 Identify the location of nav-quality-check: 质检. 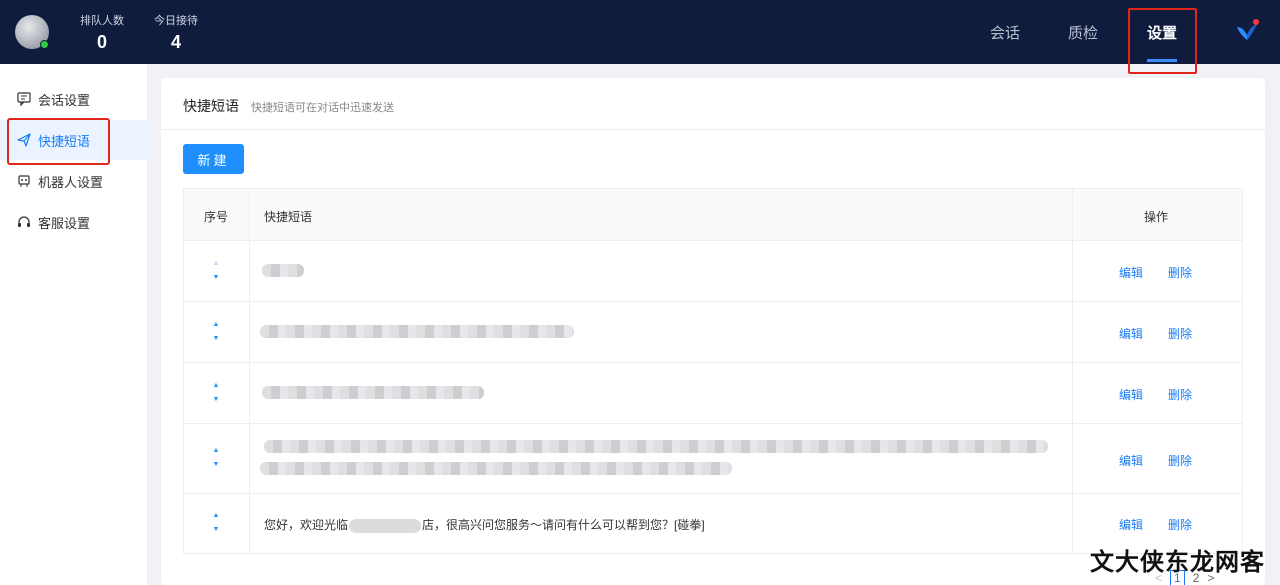
(1083, 32).